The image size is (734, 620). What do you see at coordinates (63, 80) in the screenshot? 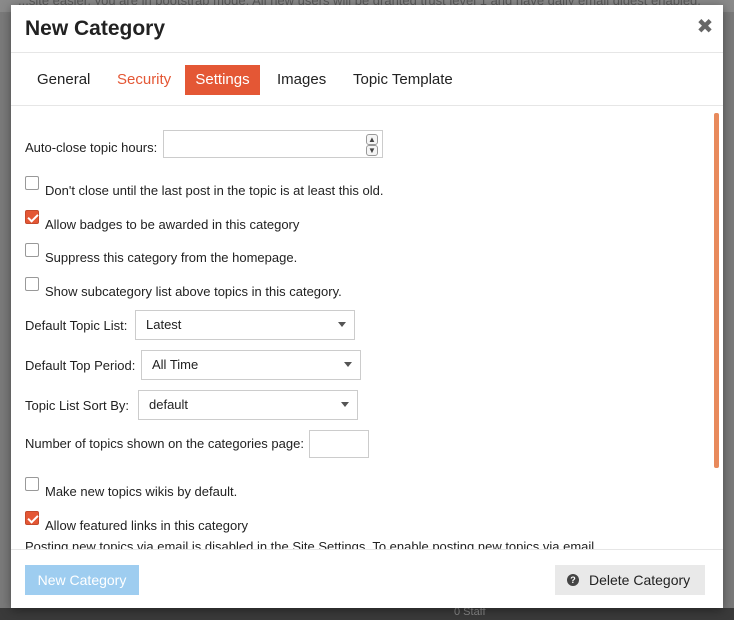
I see `tab-general: General` at bounding box center [63, 80].